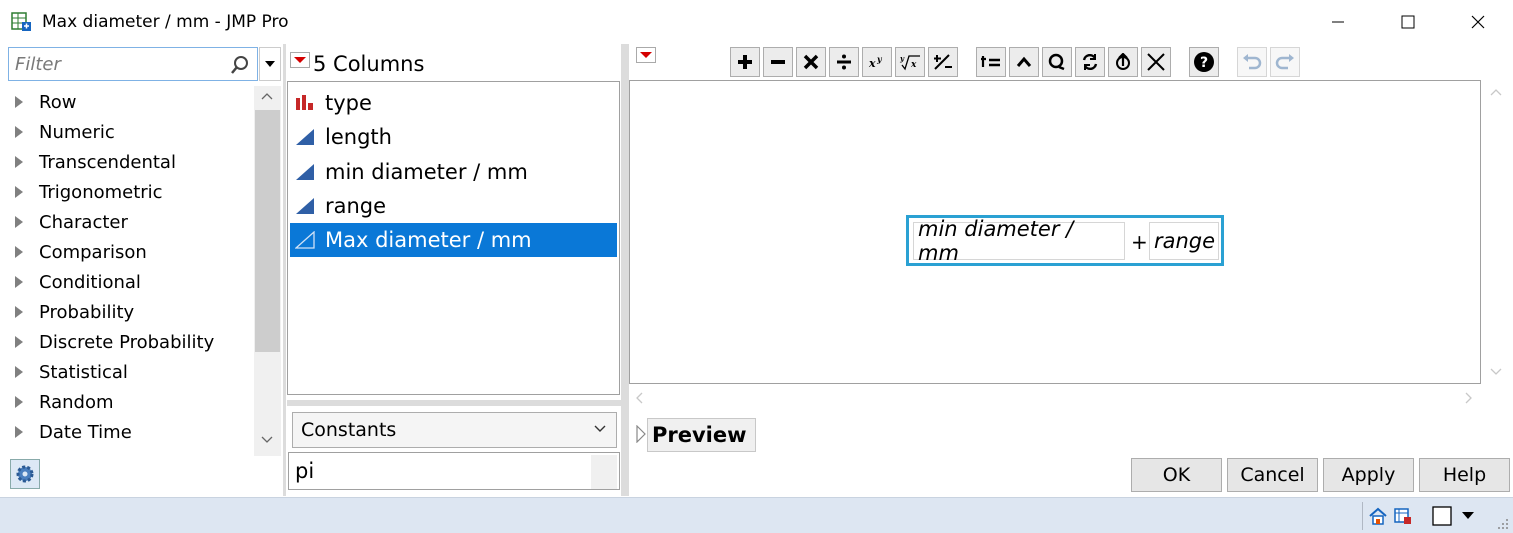 This screenshot has width=1513, height=533. I want to click on scroll-left-icon, so click(639, 398).